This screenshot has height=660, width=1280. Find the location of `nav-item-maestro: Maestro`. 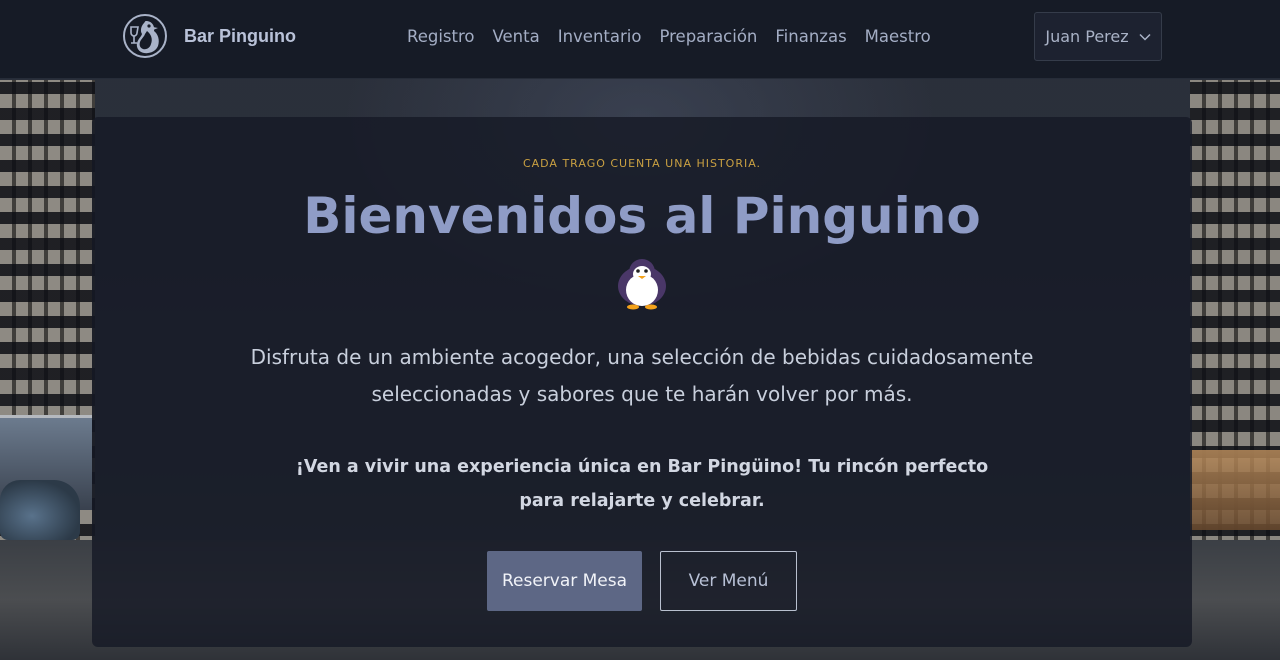

nav-item-maestro: Maestro is located at coordinates (898, 37).